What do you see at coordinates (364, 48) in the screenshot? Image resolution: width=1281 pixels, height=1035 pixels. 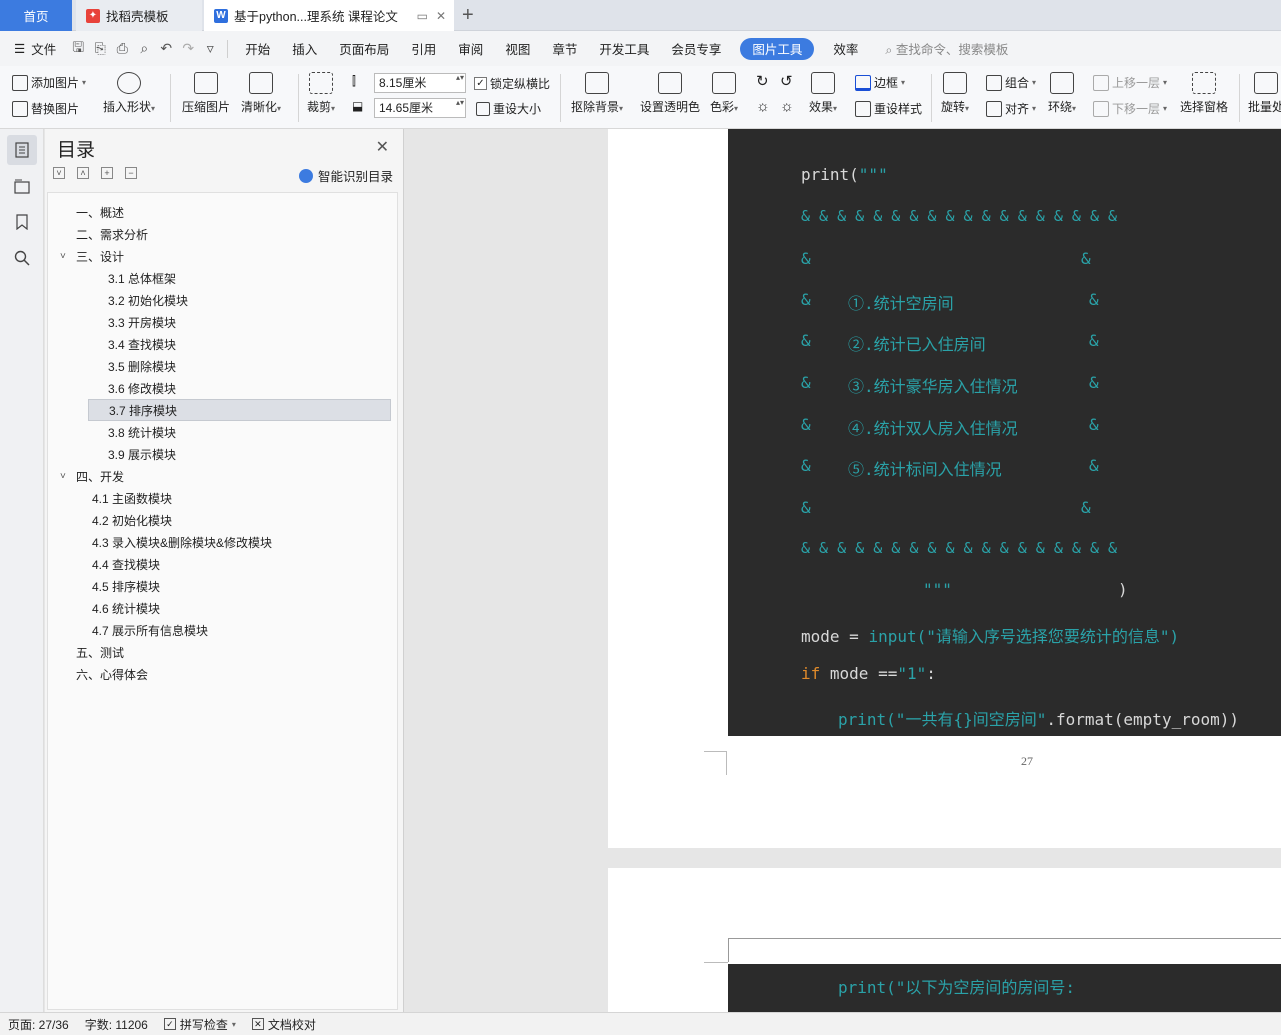 I see `menu-page-layout: 页面布局` at bounding box center [364, 48].